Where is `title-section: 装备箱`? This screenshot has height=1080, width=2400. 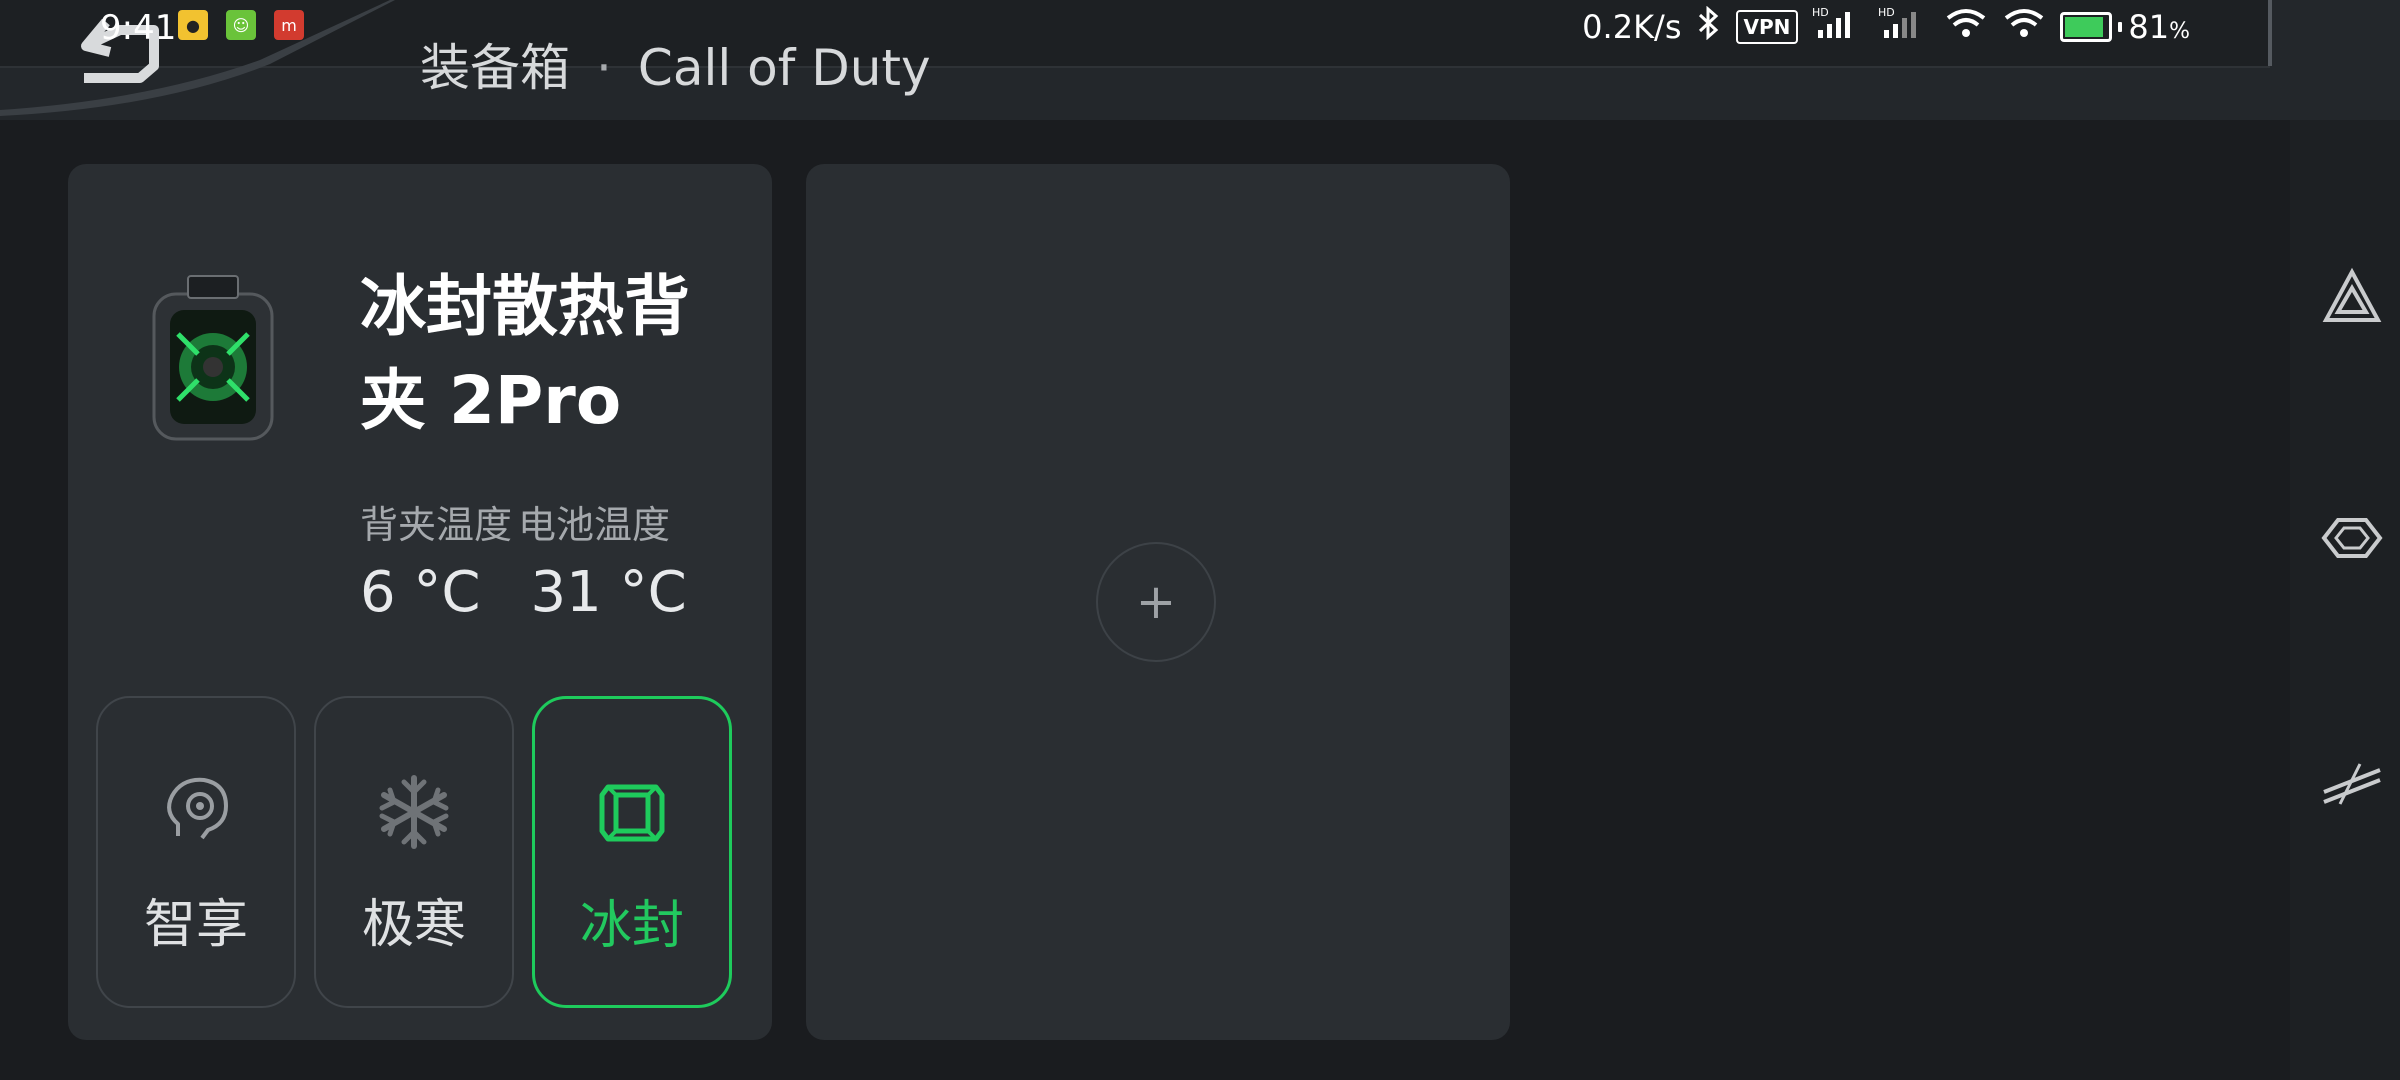 title-section: 装备箱 is located at coordinates (495, 68).